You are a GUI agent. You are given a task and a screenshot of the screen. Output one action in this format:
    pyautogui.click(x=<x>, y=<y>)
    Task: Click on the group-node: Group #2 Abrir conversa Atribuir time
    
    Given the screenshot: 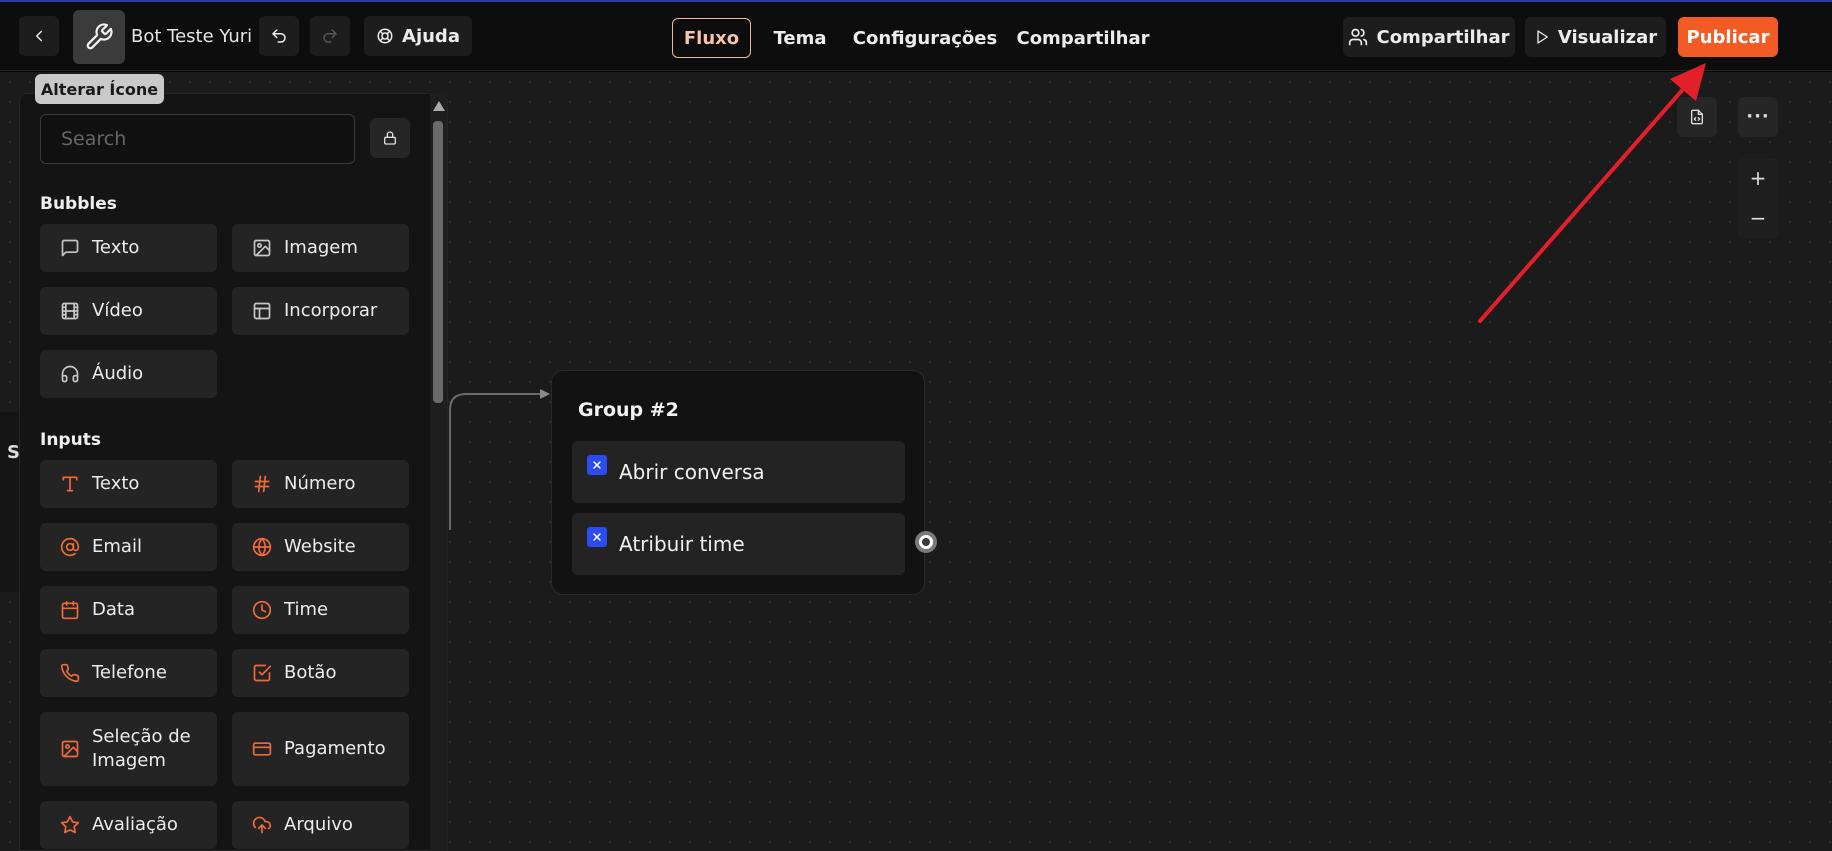 What is the action you would take?
    pyautogui.click(x=738, y=482)
    